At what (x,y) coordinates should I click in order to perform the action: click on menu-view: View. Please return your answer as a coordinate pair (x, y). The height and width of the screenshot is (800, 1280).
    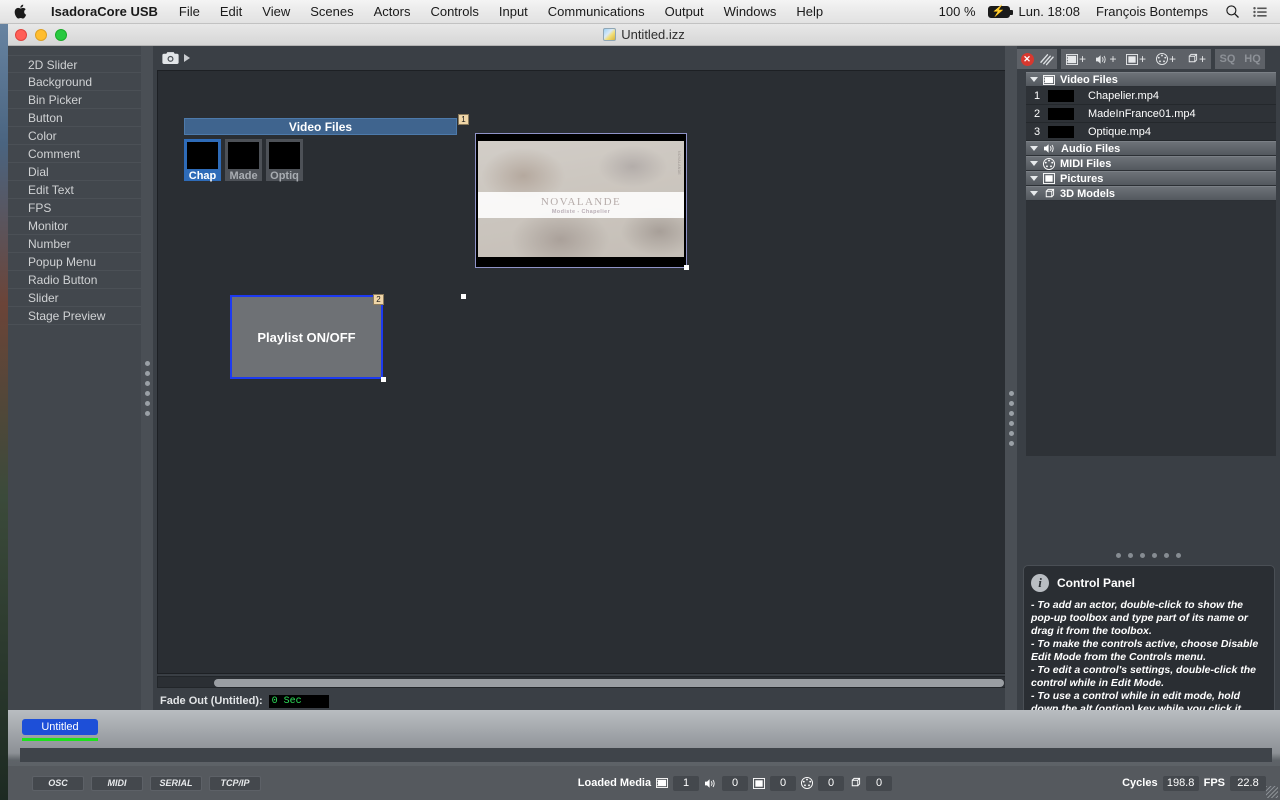
    Looking at the image, I should click on (276, 11).